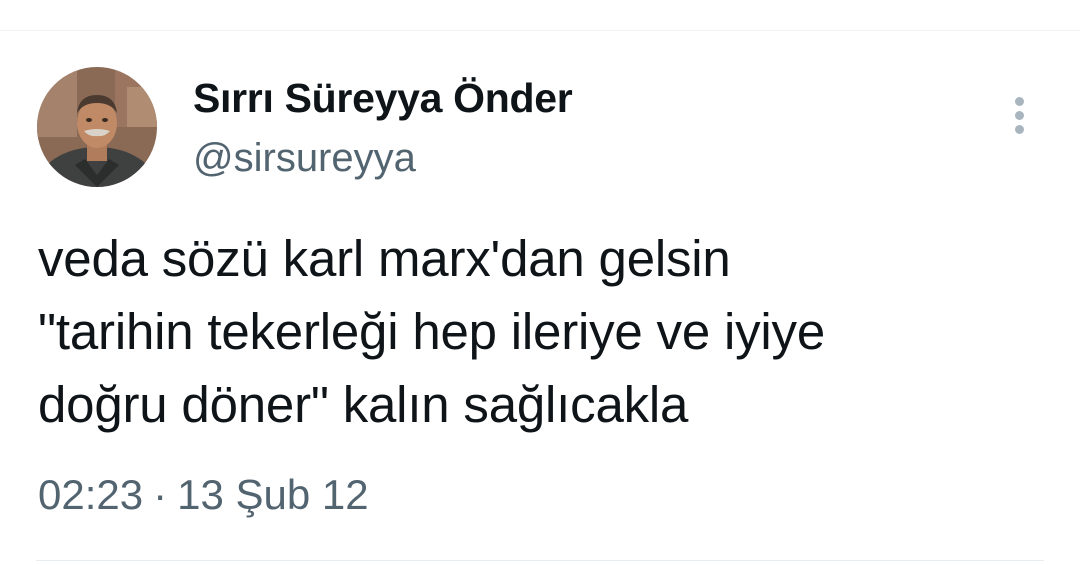 This screenshot has width=1080, height=565. I want to click on more-vertical-icon, so click(1019, 101).